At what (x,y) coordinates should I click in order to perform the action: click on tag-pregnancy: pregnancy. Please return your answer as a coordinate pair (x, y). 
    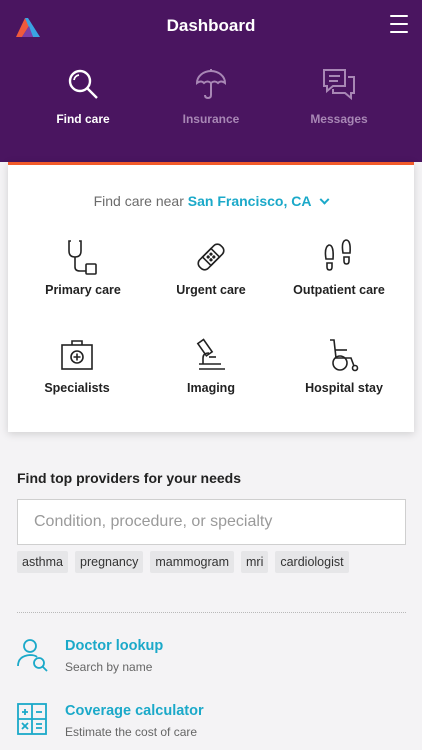
    Looking at the image, I should click on (109, 562).